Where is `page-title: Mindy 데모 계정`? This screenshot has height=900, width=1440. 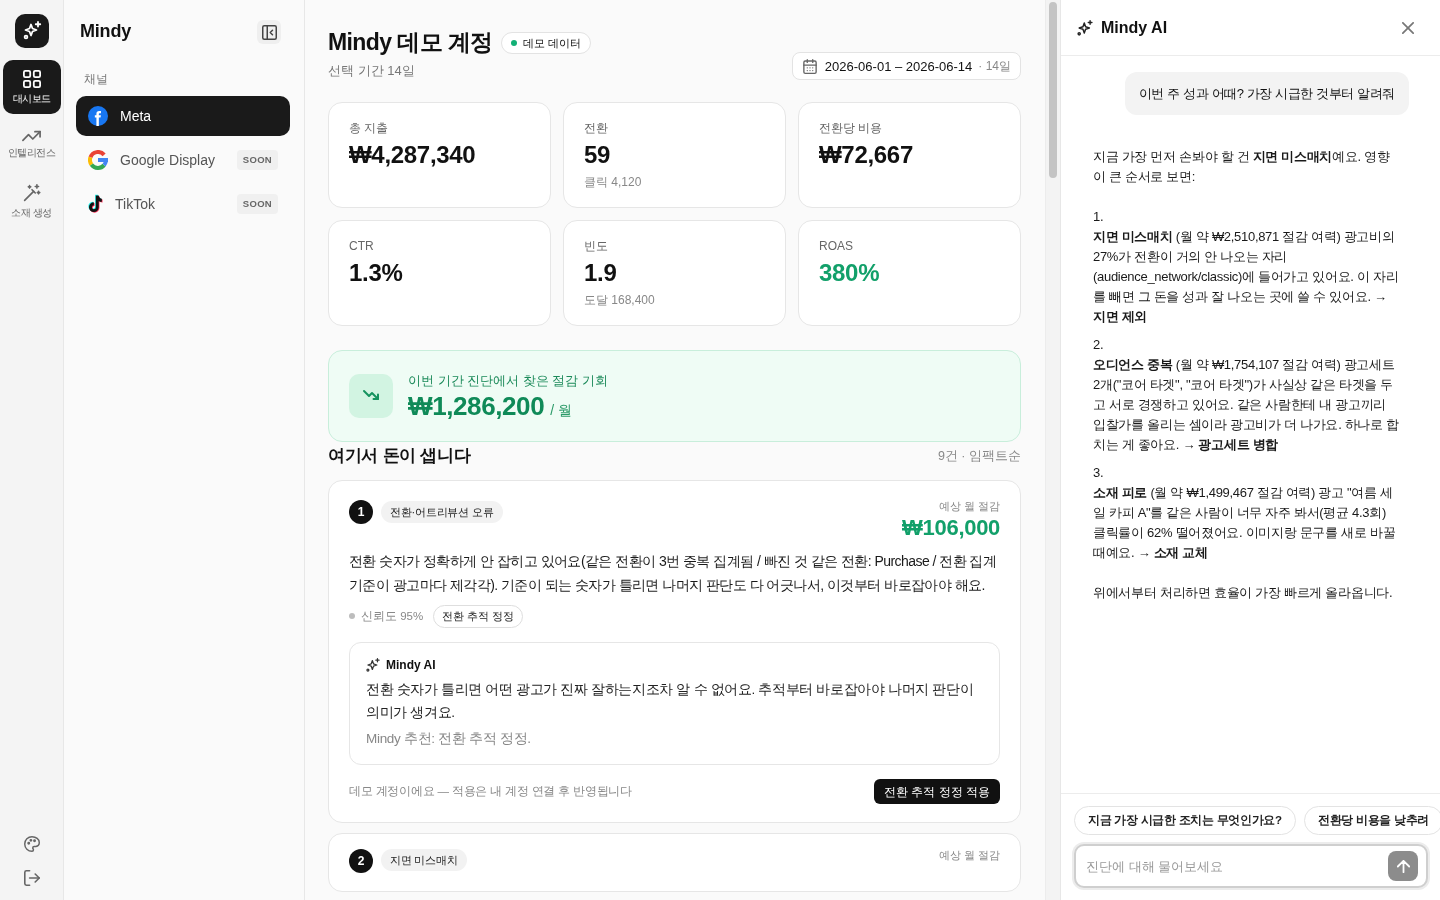
page-title: Mindy 데모 계정 is located at coordinates (410, 42).